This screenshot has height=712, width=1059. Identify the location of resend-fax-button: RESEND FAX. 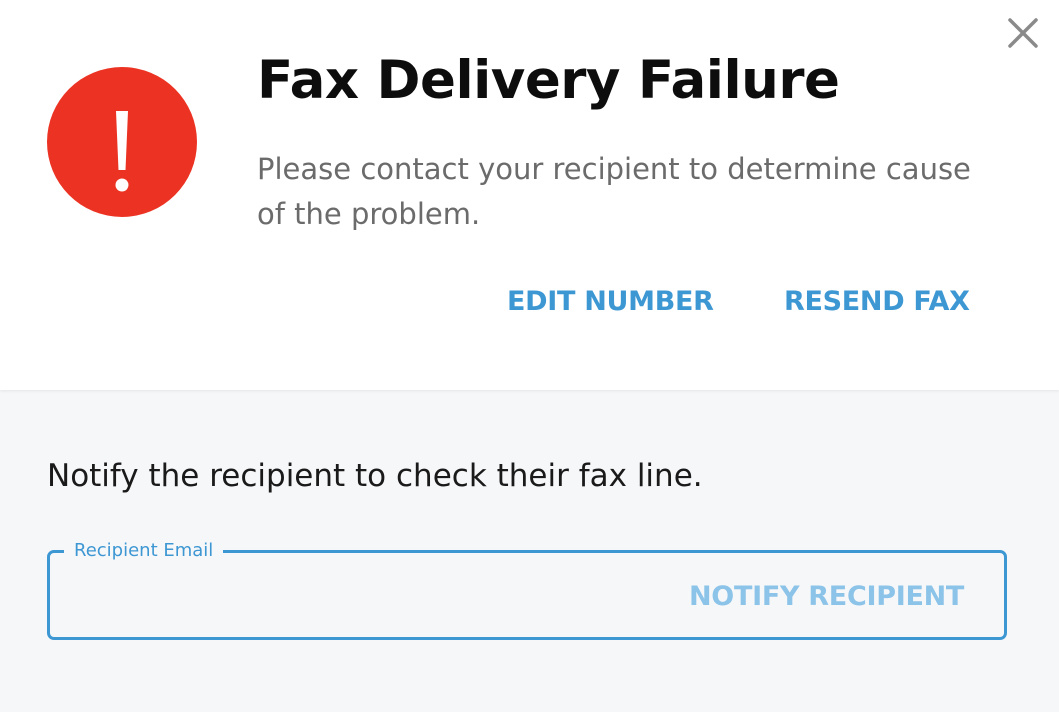
(877, 301).